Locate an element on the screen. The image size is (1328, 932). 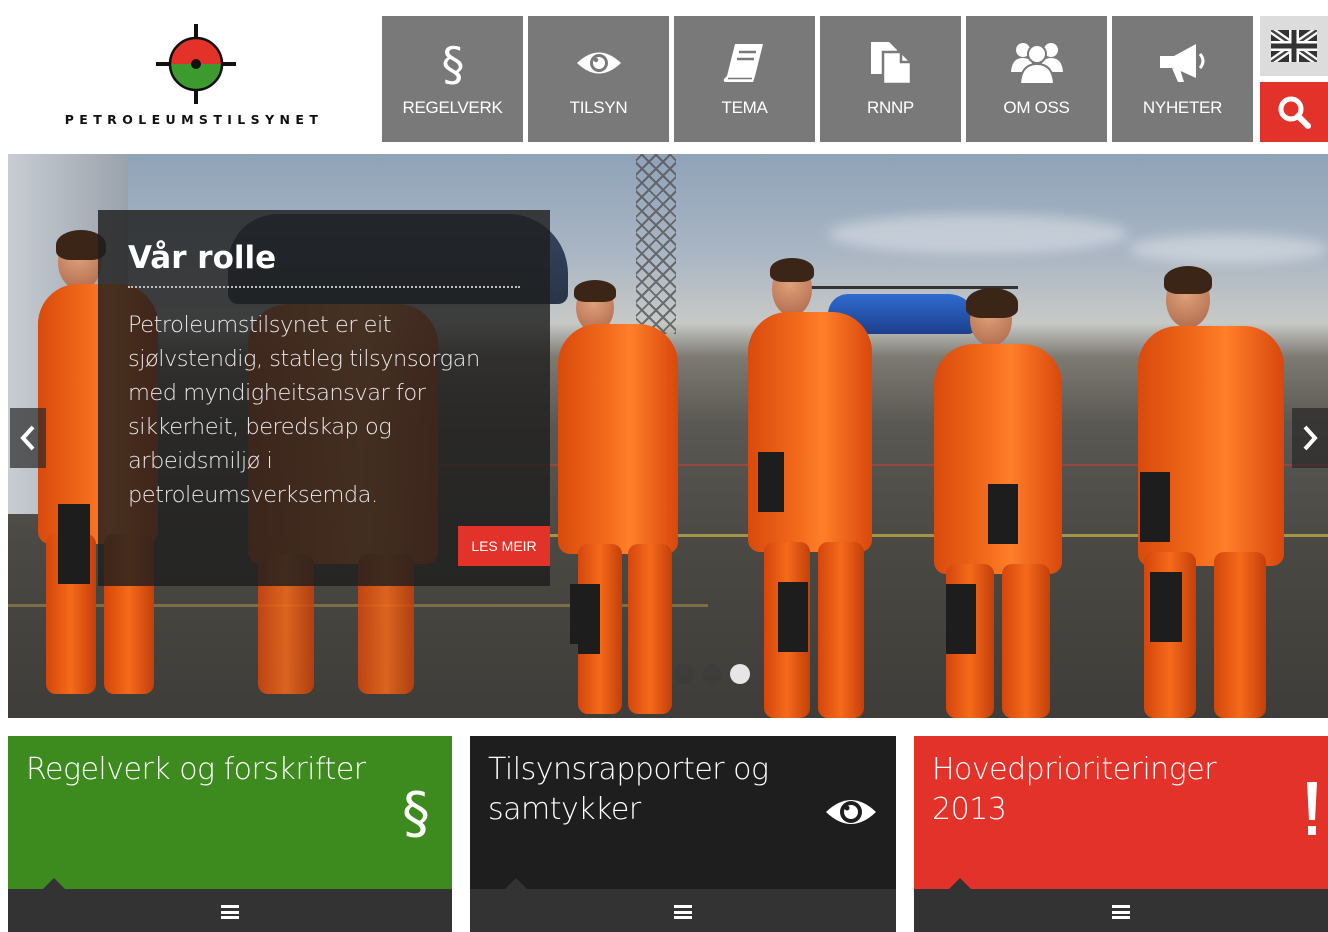
chevron-left-icon is located at coordinates (27, 438).